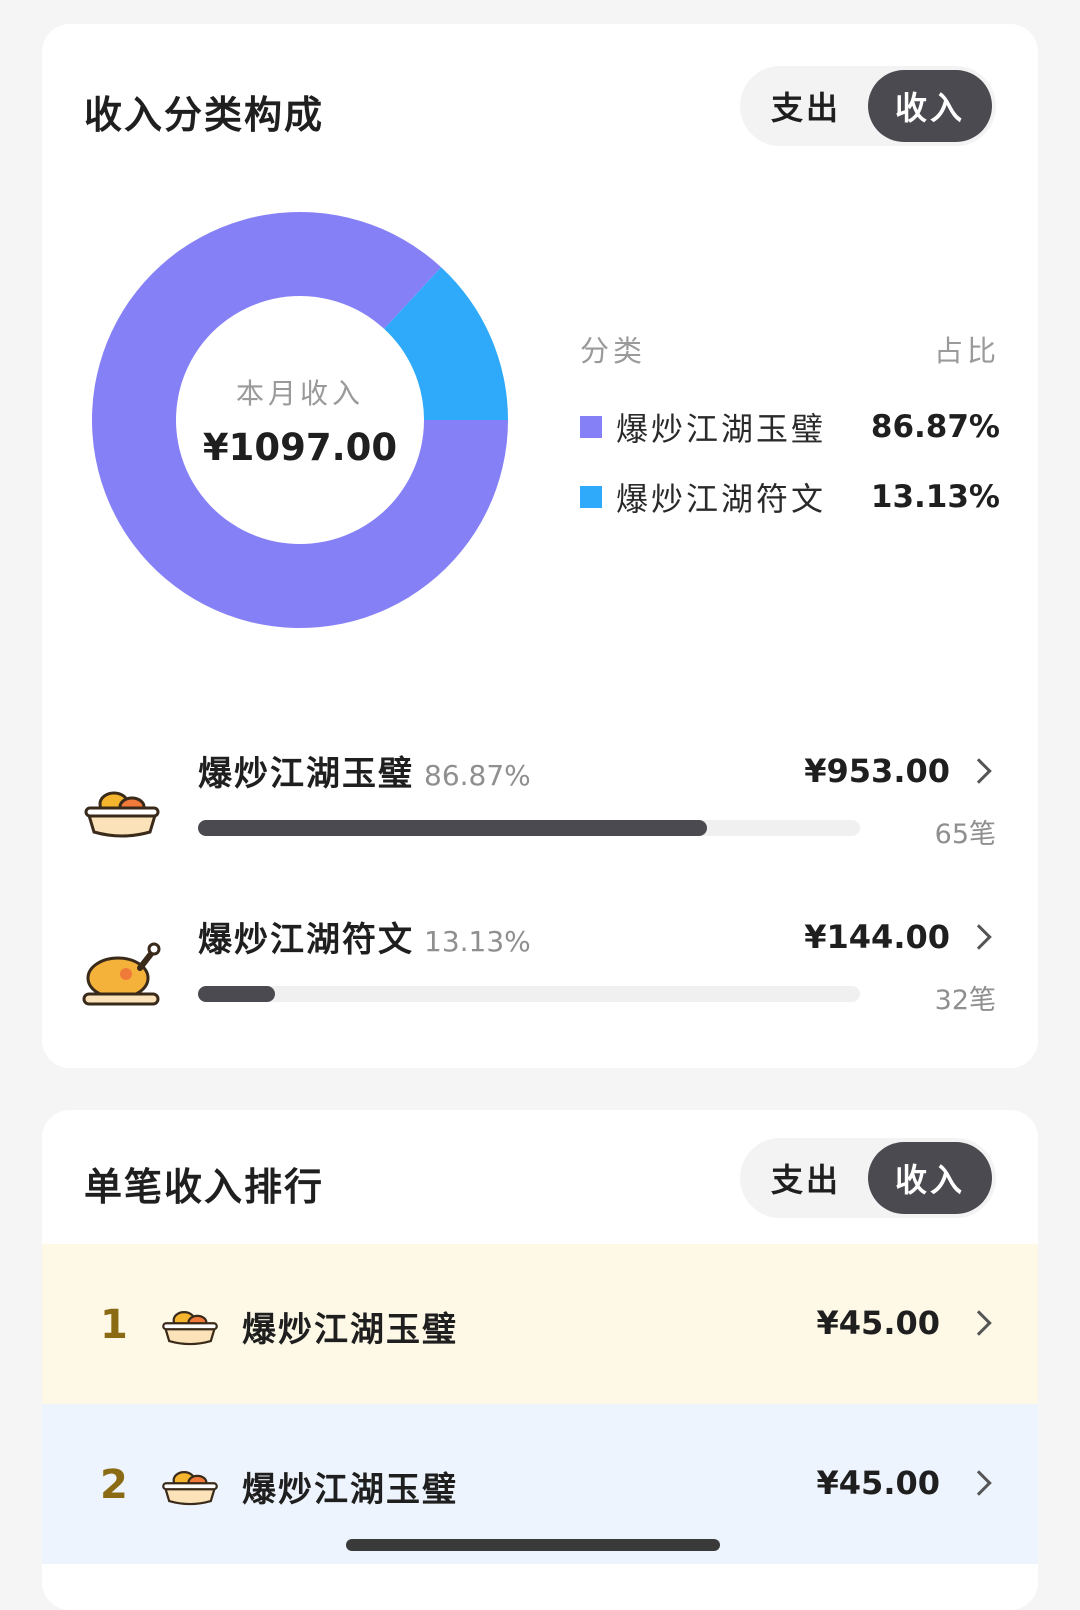 This screenshot has width=1080, height=1610. I want to click on category-amount: ¥953.00, so click(877, 771).